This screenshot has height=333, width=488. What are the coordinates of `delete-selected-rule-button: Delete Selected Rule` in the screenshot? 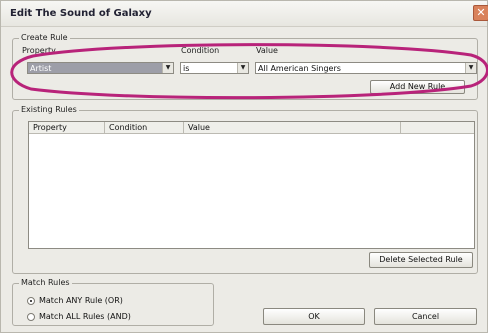 It's located at (421, 260).